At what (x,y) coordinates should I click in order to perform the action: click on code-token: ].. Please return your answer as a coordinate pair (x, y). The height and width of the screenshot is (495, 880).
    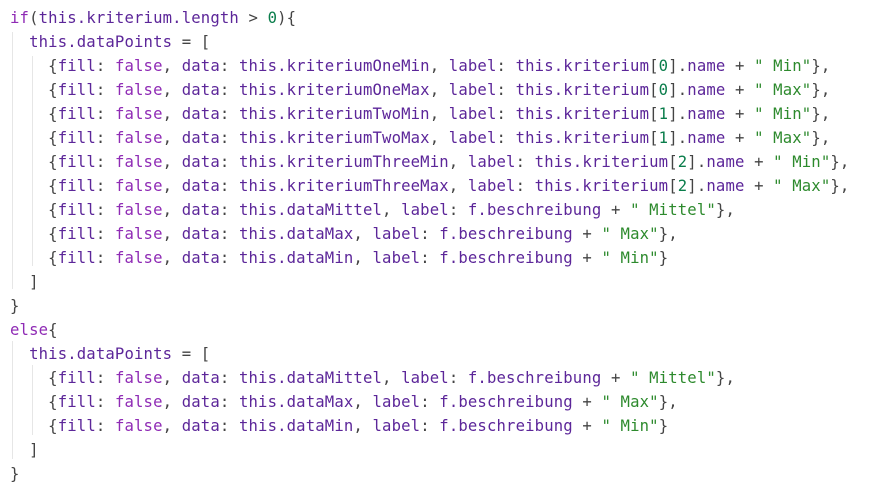
    Looking at the image, I should click on (678, 114).